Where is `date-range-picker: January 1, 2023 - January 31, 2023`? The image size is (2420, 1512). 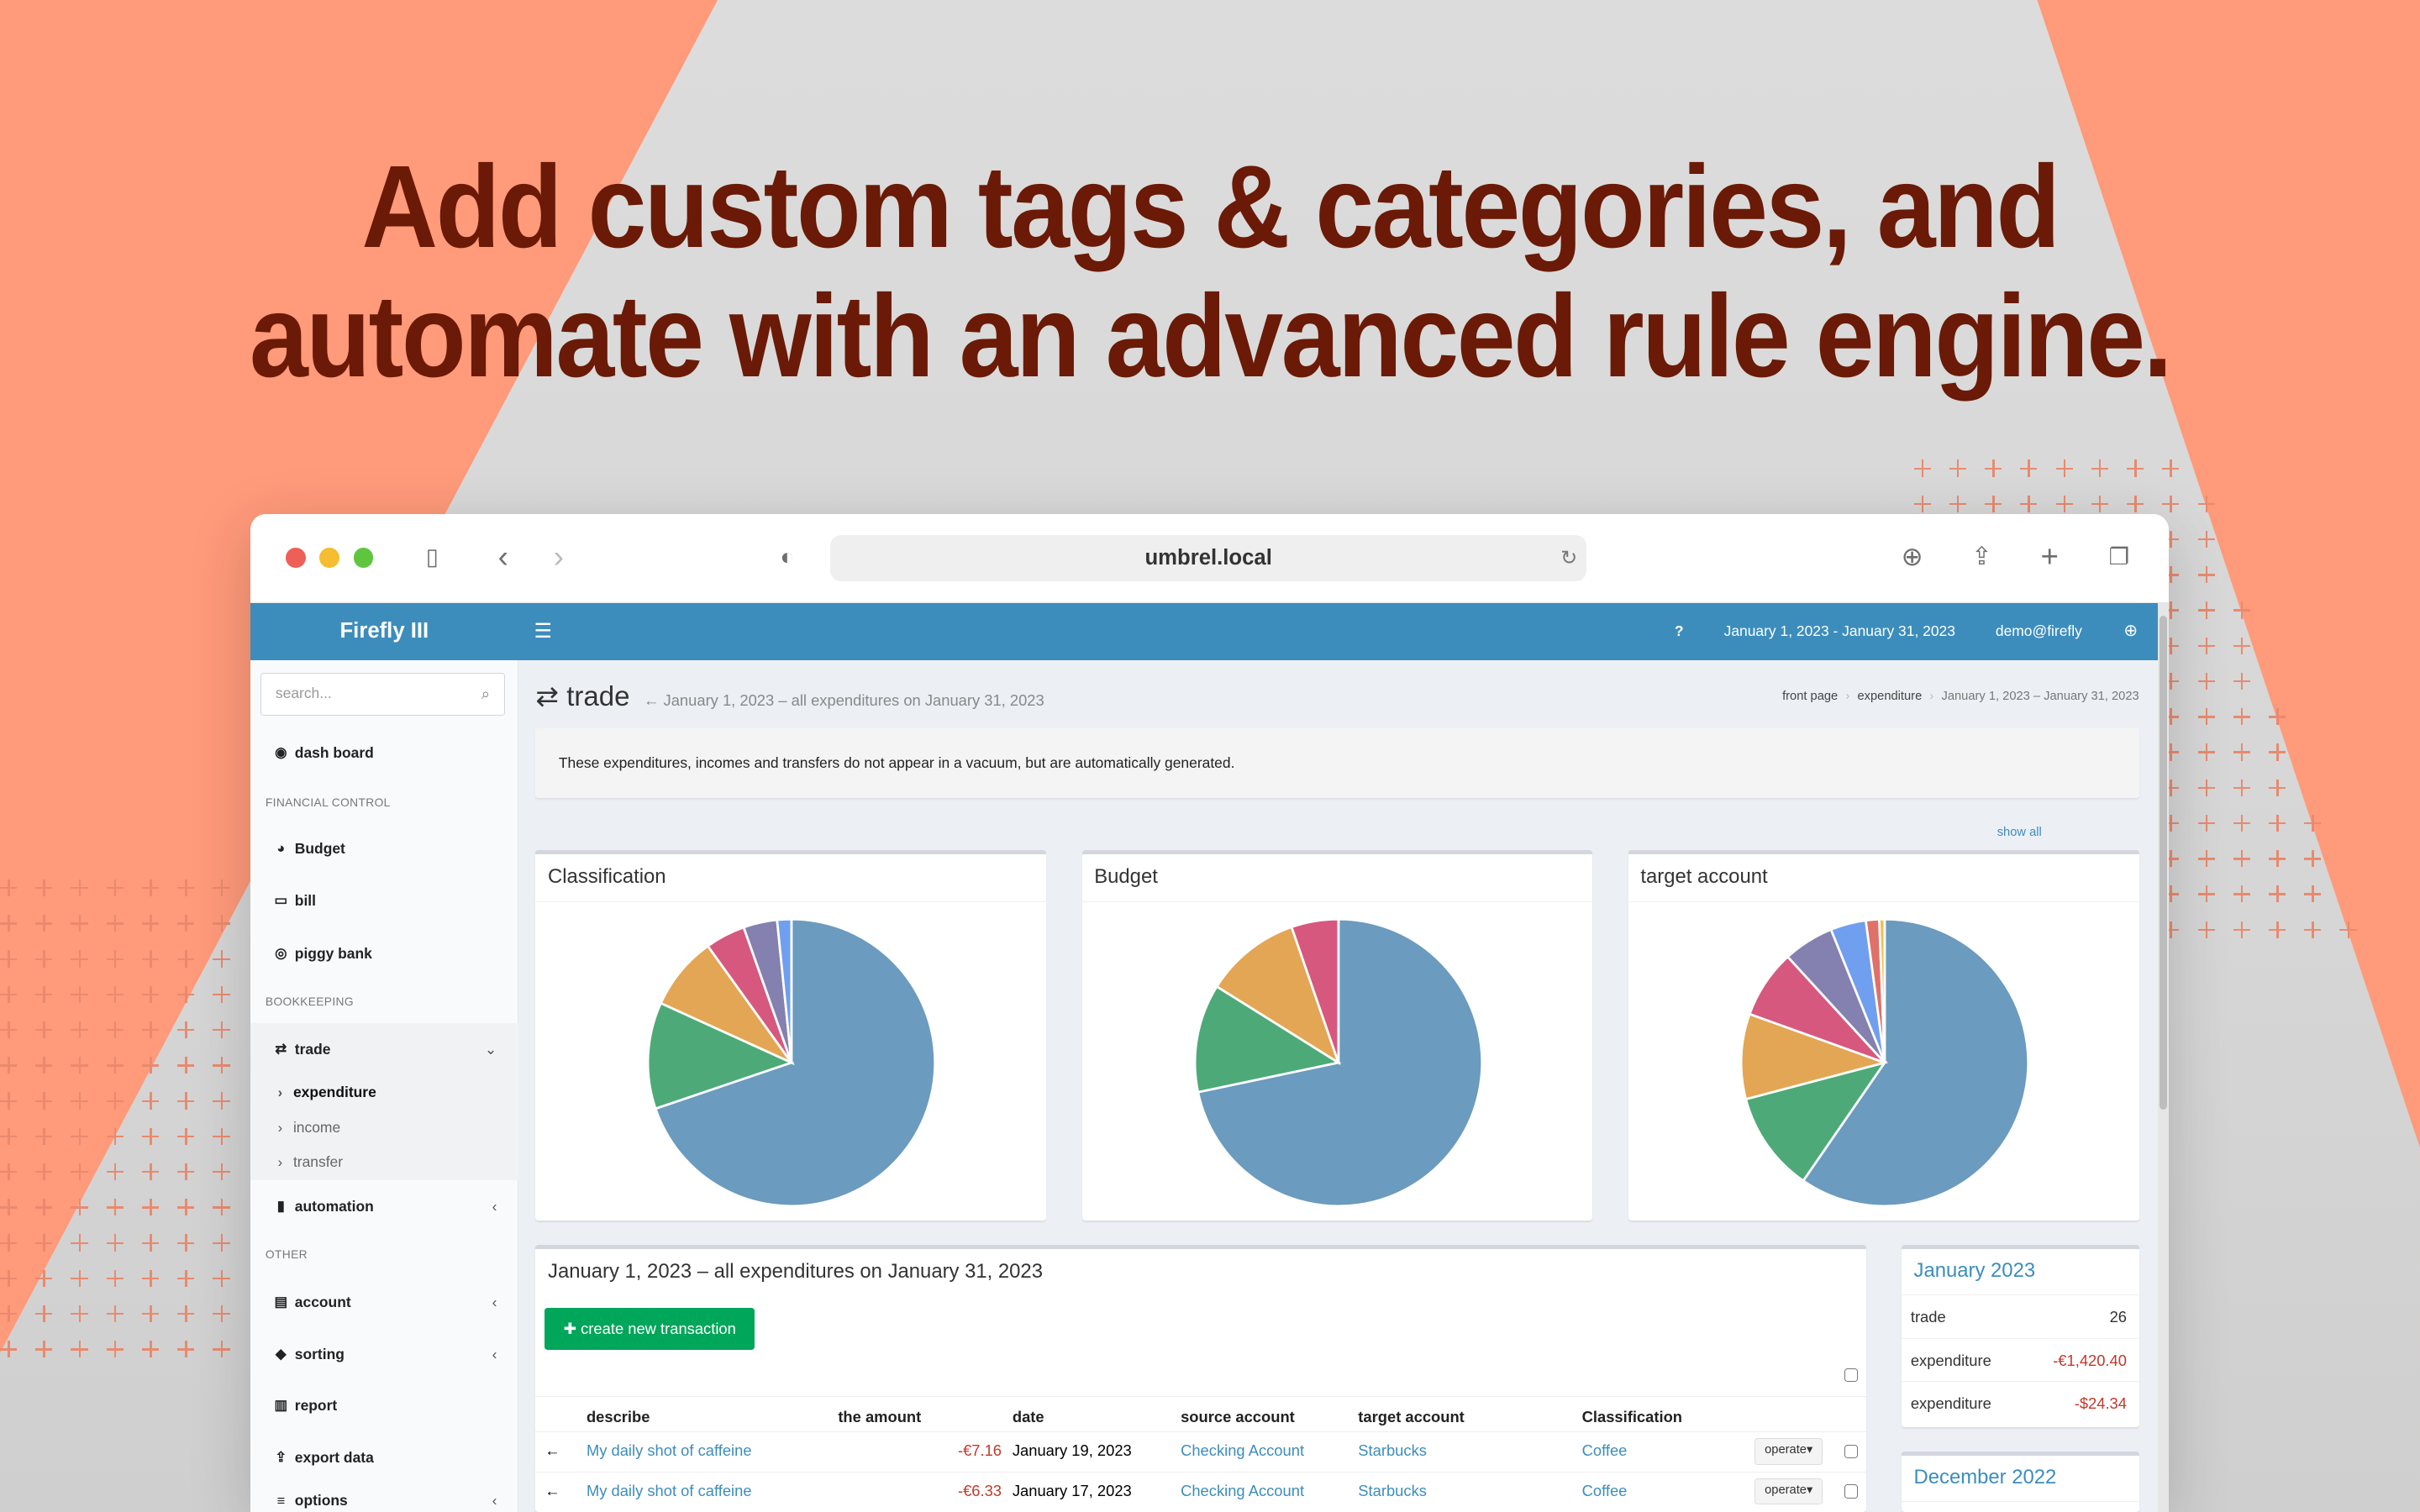
date-range-picker: January 1, 2023 - January 31, 2023 is located at coordinates (1840, 631).